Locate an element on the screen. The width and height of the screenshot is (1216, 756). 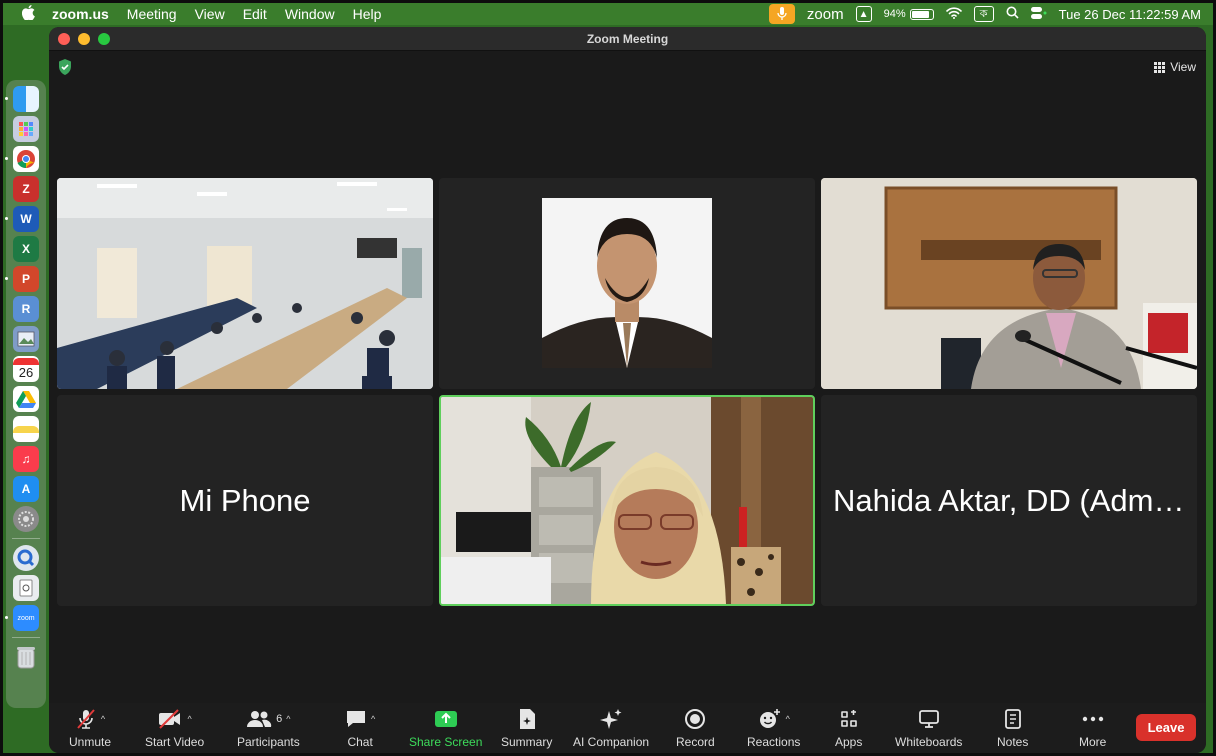
share-screen-icon is located at coordinates (445, 719).